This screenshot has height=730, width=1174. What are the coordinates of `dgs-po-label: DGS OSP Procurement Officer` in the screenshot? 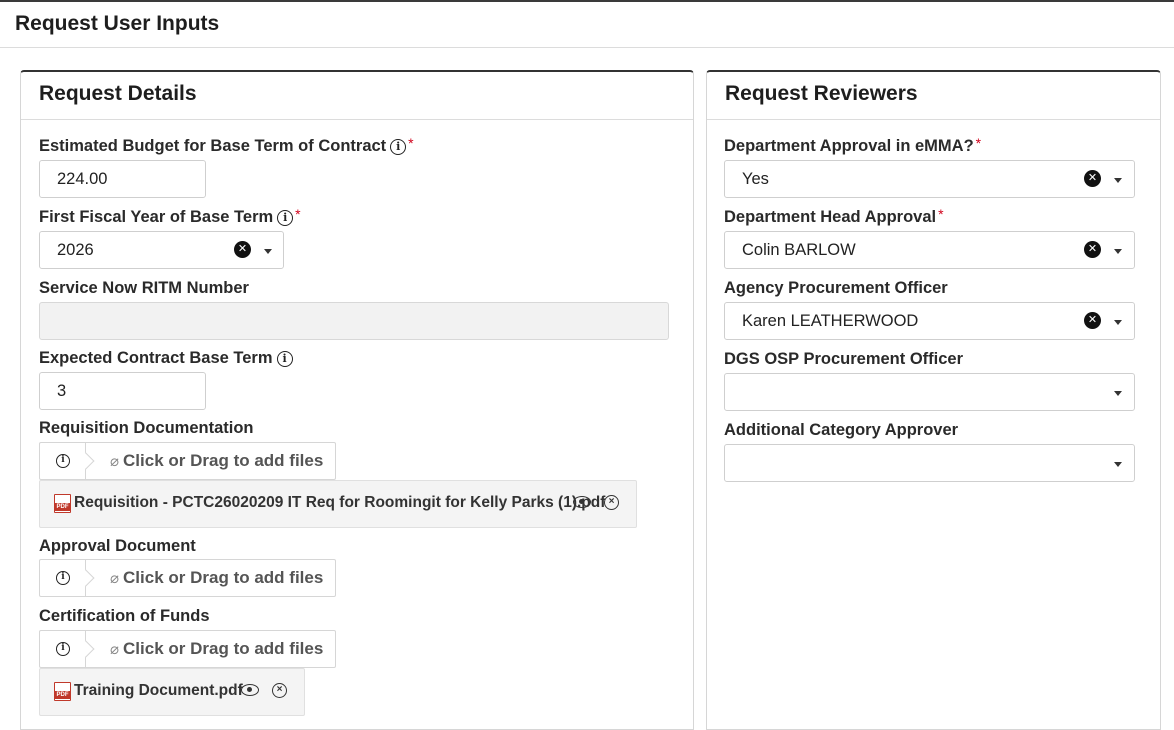 It's located at (844, 359).